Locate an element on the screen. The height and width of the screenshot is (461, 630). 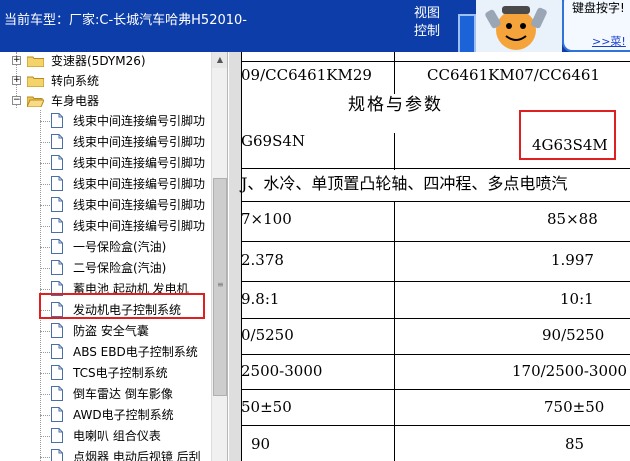
tree-doc-item: 倒车雷达 倒车影像 is located at coordinates (105, 394).